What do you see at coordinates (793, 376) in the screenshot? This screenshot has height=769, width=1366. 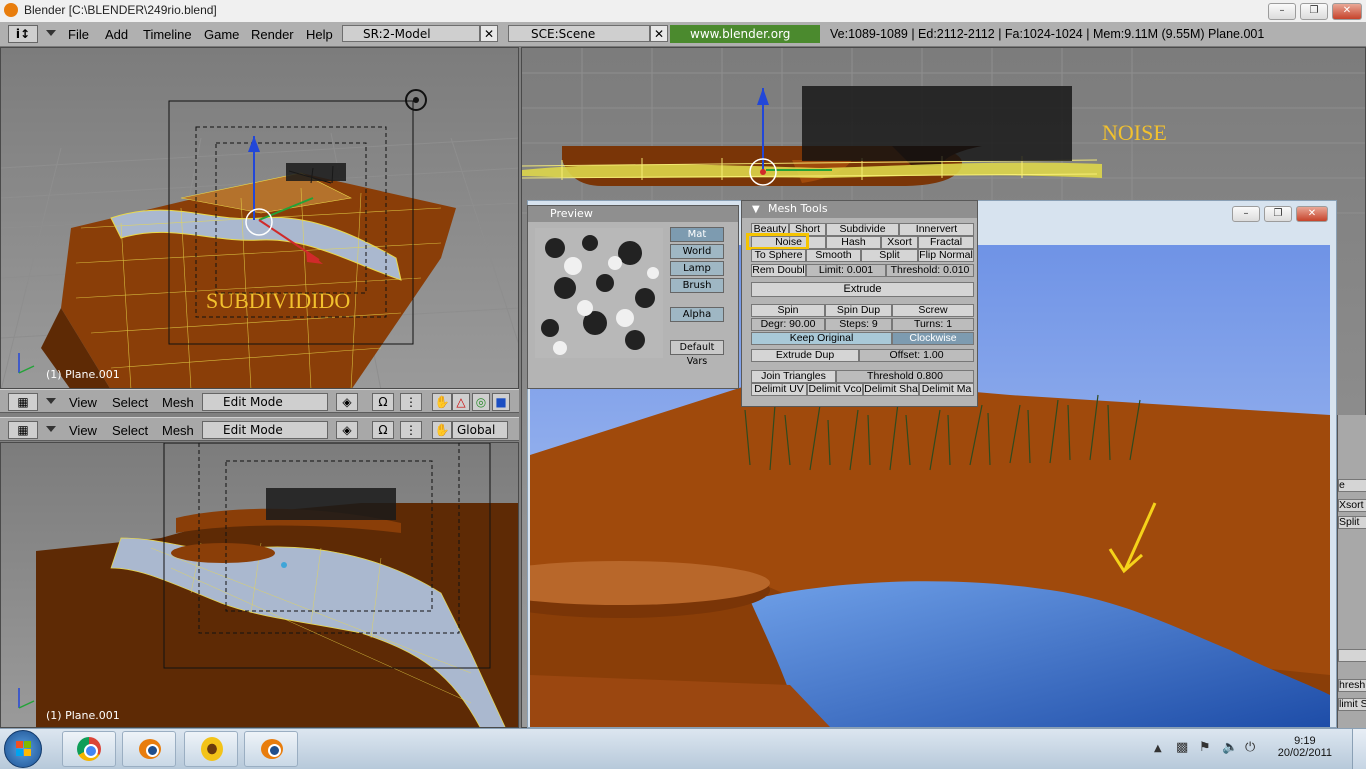 I see `join-triangles-button: Join Triangles` at bounding box center [793, 376].